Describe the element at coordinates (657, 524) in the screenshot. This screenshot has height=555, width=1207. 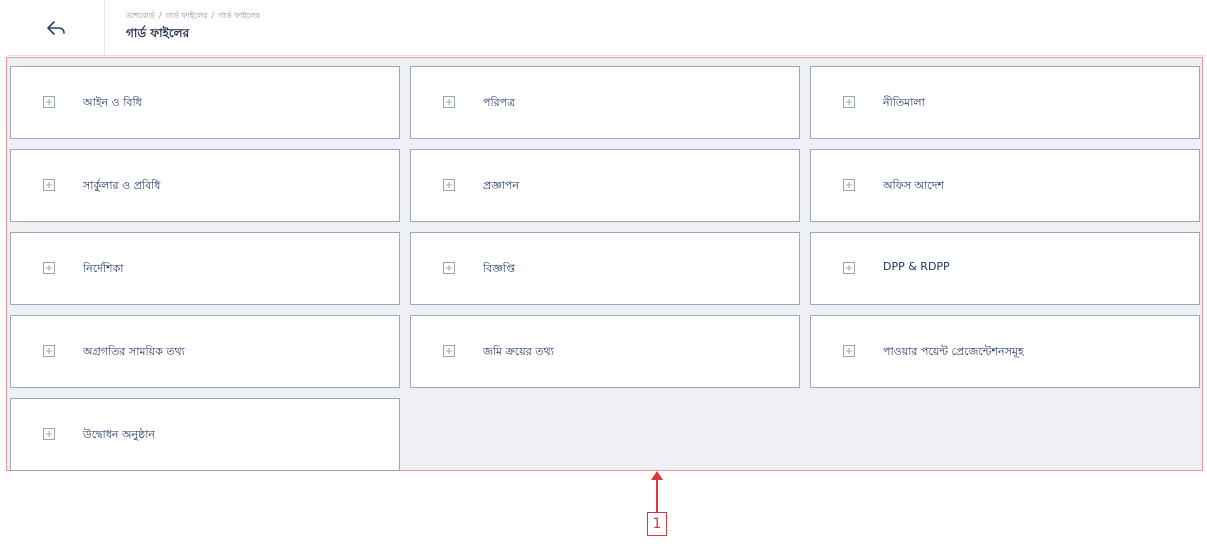
I see `annotation-callout-number: 1` at that location.